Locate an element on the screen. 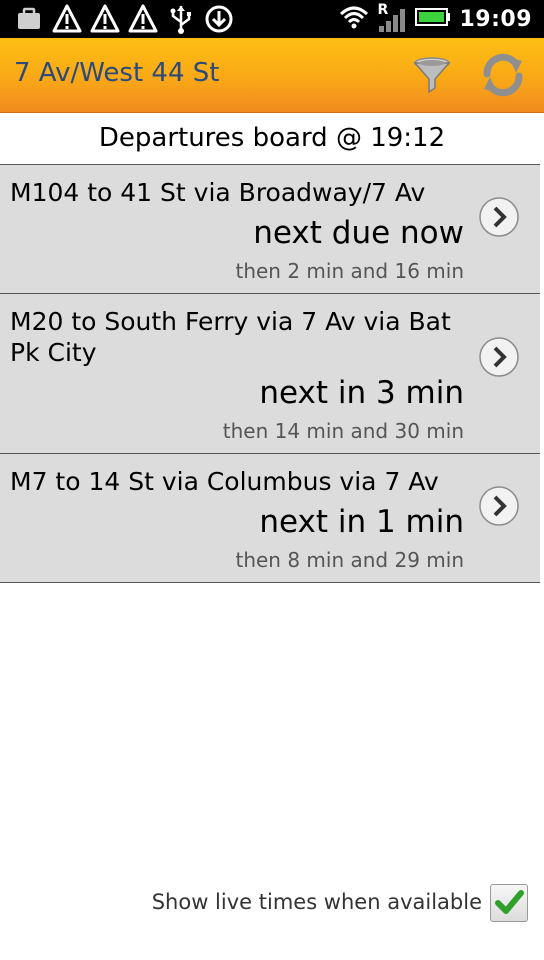  live-times-checkbox is located at coordinates (509, 903).